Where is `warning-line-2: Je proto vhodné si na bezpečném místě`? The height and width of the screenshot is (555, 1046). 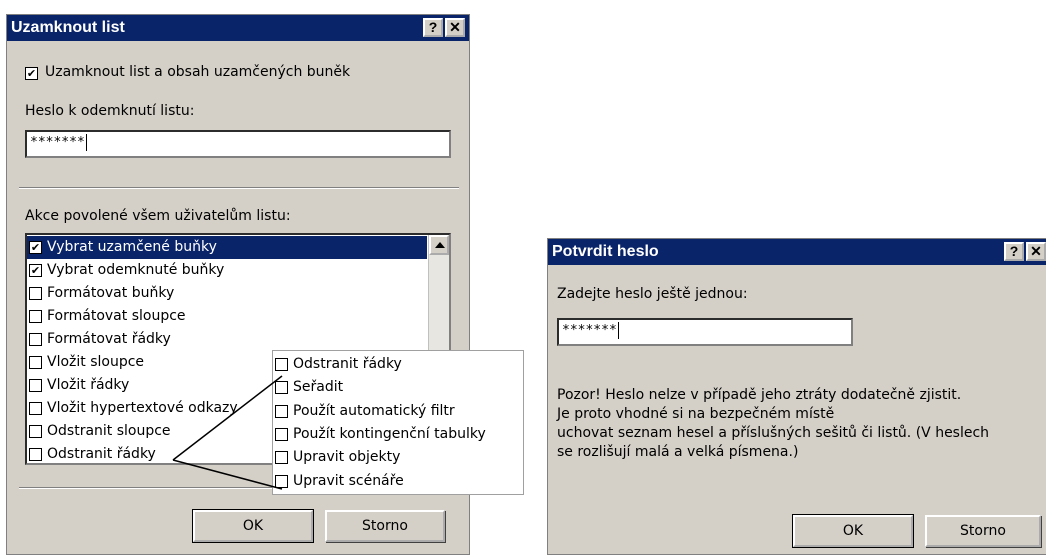 warning-line-2: Je proto vhodné si na bezpečném místě is located at coordinates (696, 414).